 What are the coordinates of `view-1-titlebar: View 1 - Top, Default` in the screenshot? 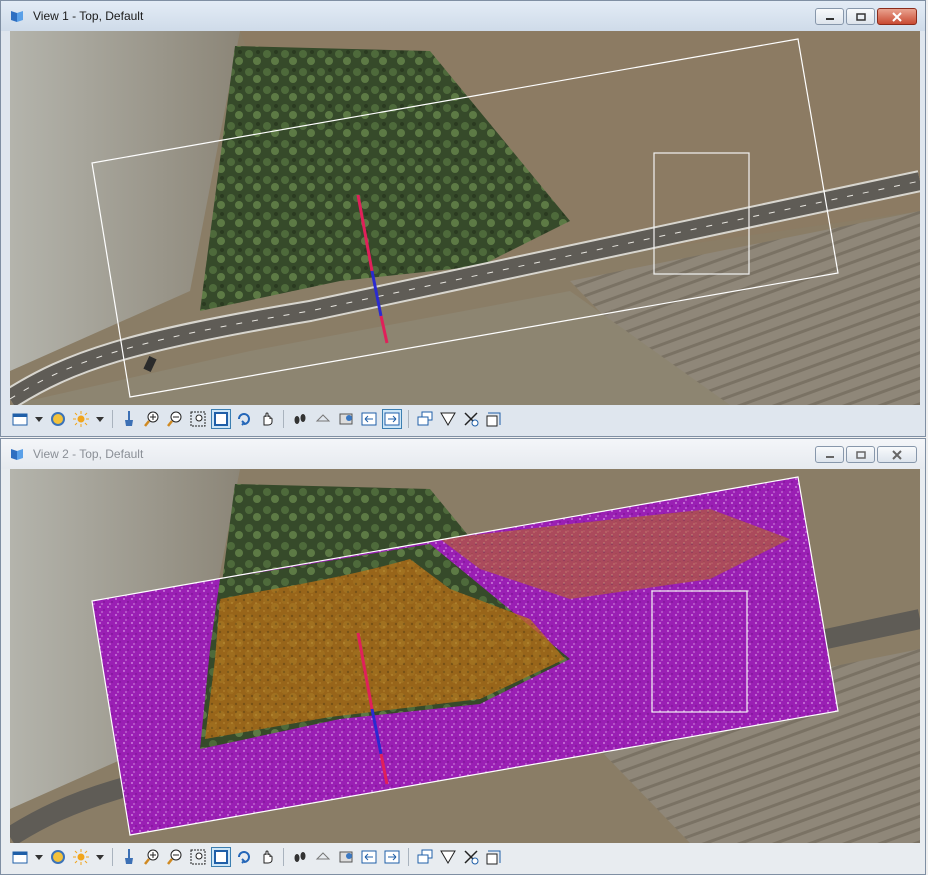 It's located at (463, 16).